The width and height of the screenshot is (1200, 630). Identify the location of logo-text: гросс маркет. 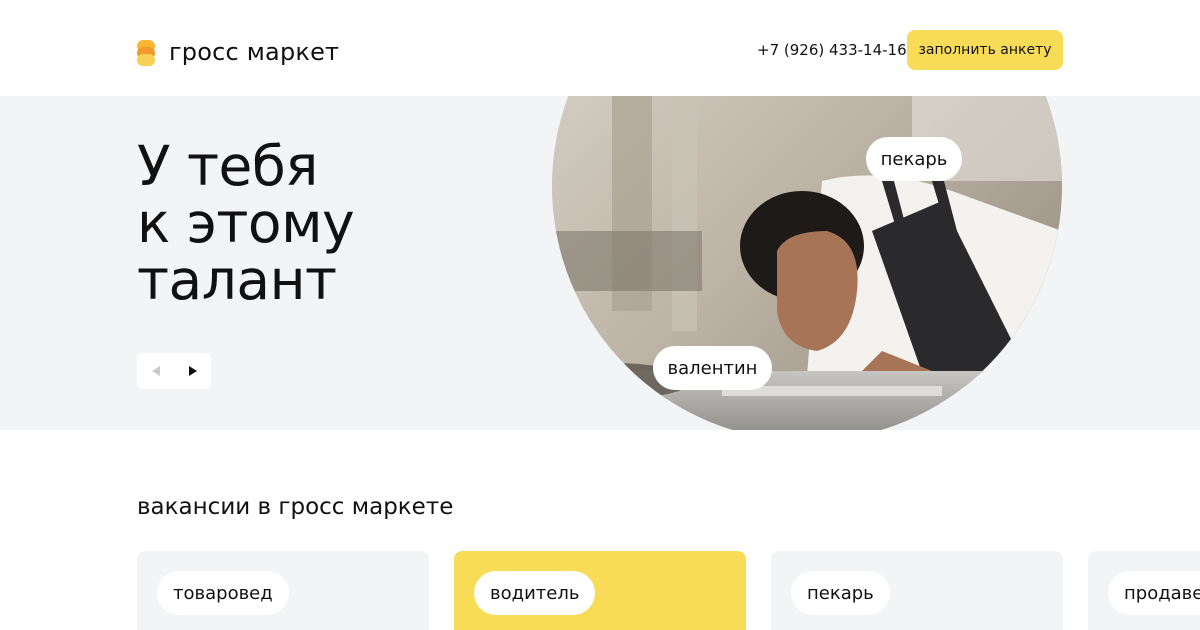
(254, 52).